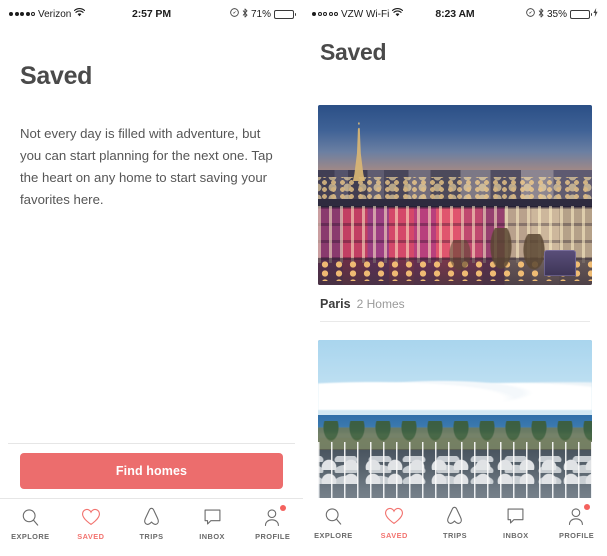 The width and height of the screenshot is (607, 556). What do you see at coordinates (455, 195) in the screenshot?
I see `paris-dusk-cityscape-photo` at bounding box center [455, 195].